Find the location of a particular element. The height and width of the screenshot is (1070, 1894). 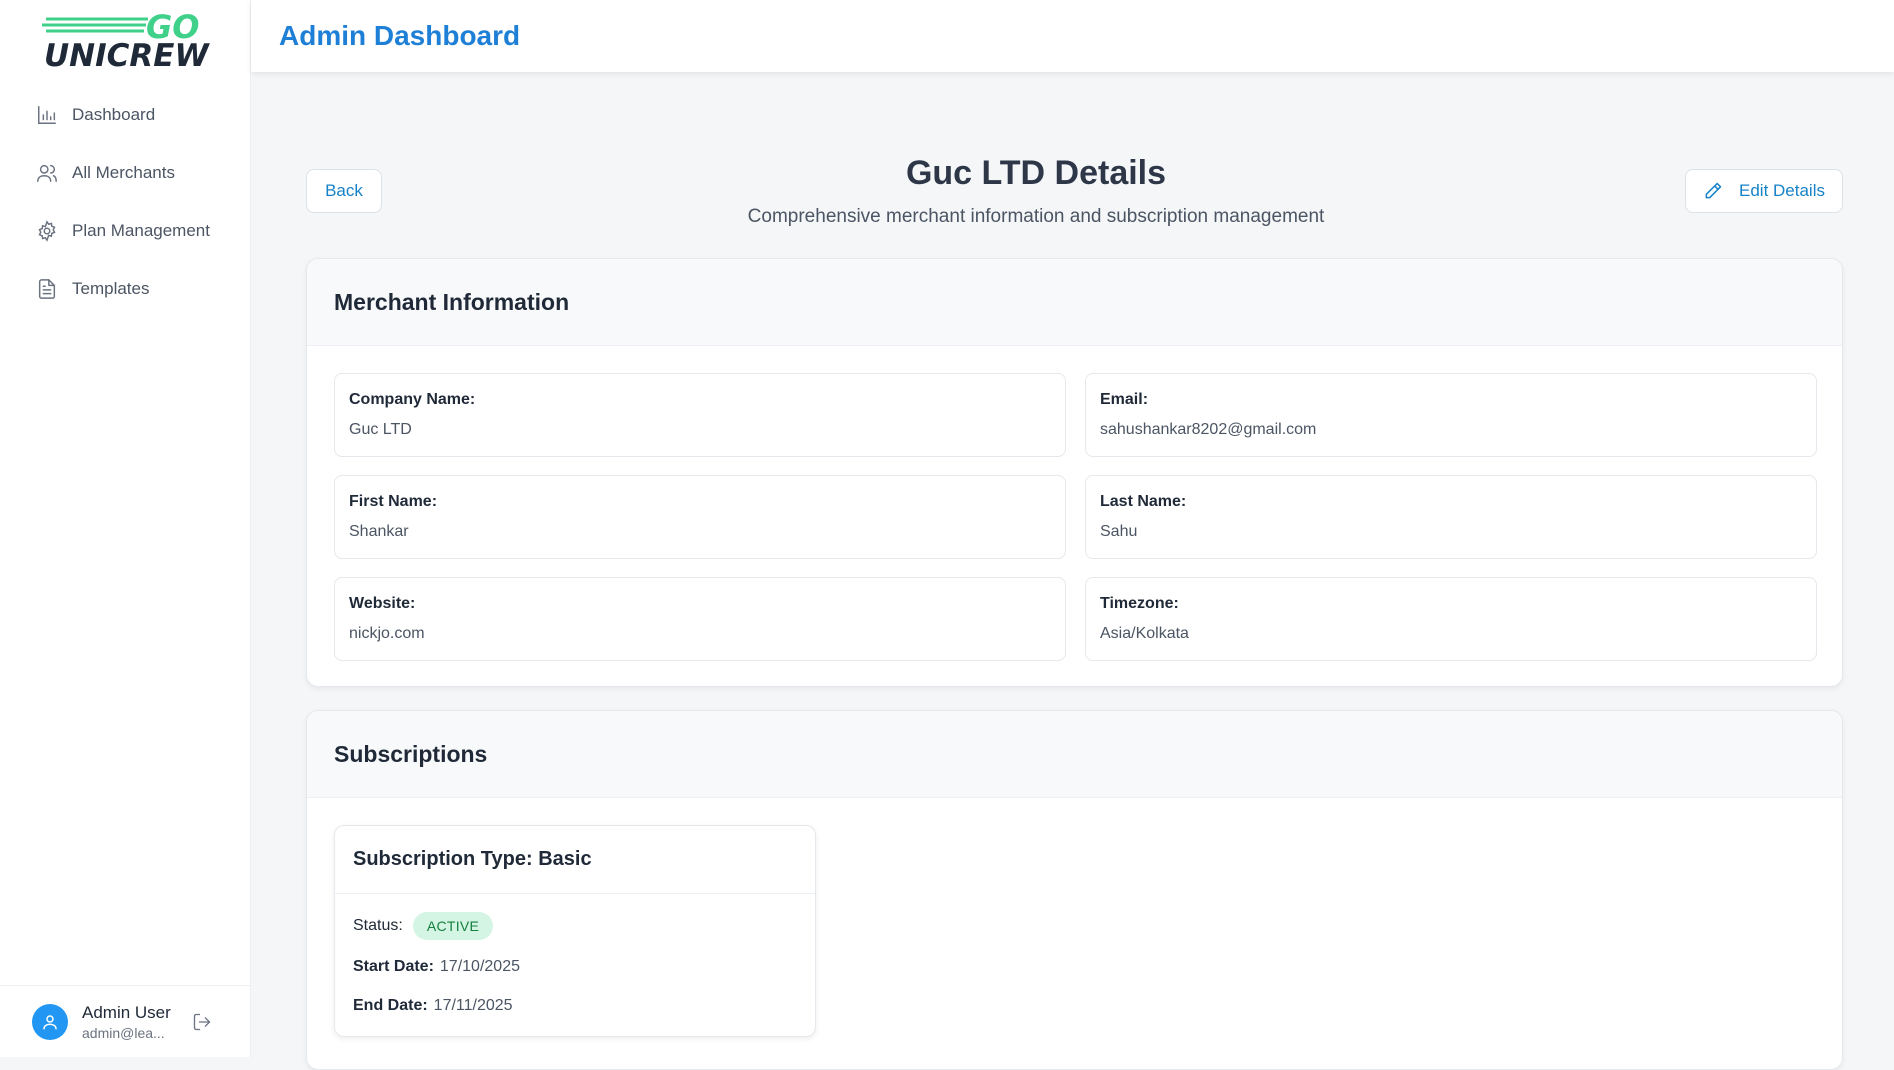

field-label: First Name: is located at coordinates (393, 501).